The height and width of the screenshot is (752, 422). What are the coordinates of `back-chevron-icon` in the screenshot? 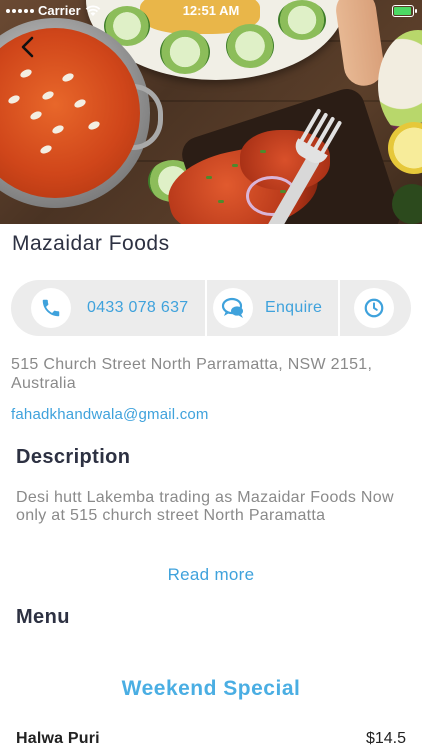 It's located at (27, 47).